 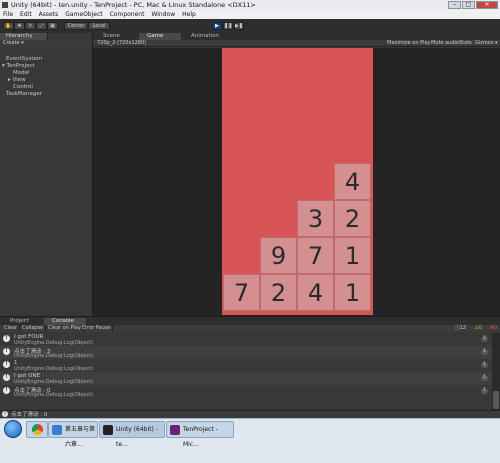 What do you see at coordinates (175, 430) in the screenshot?
I see `visual-studio-icon` at bounding box center [175, 430].